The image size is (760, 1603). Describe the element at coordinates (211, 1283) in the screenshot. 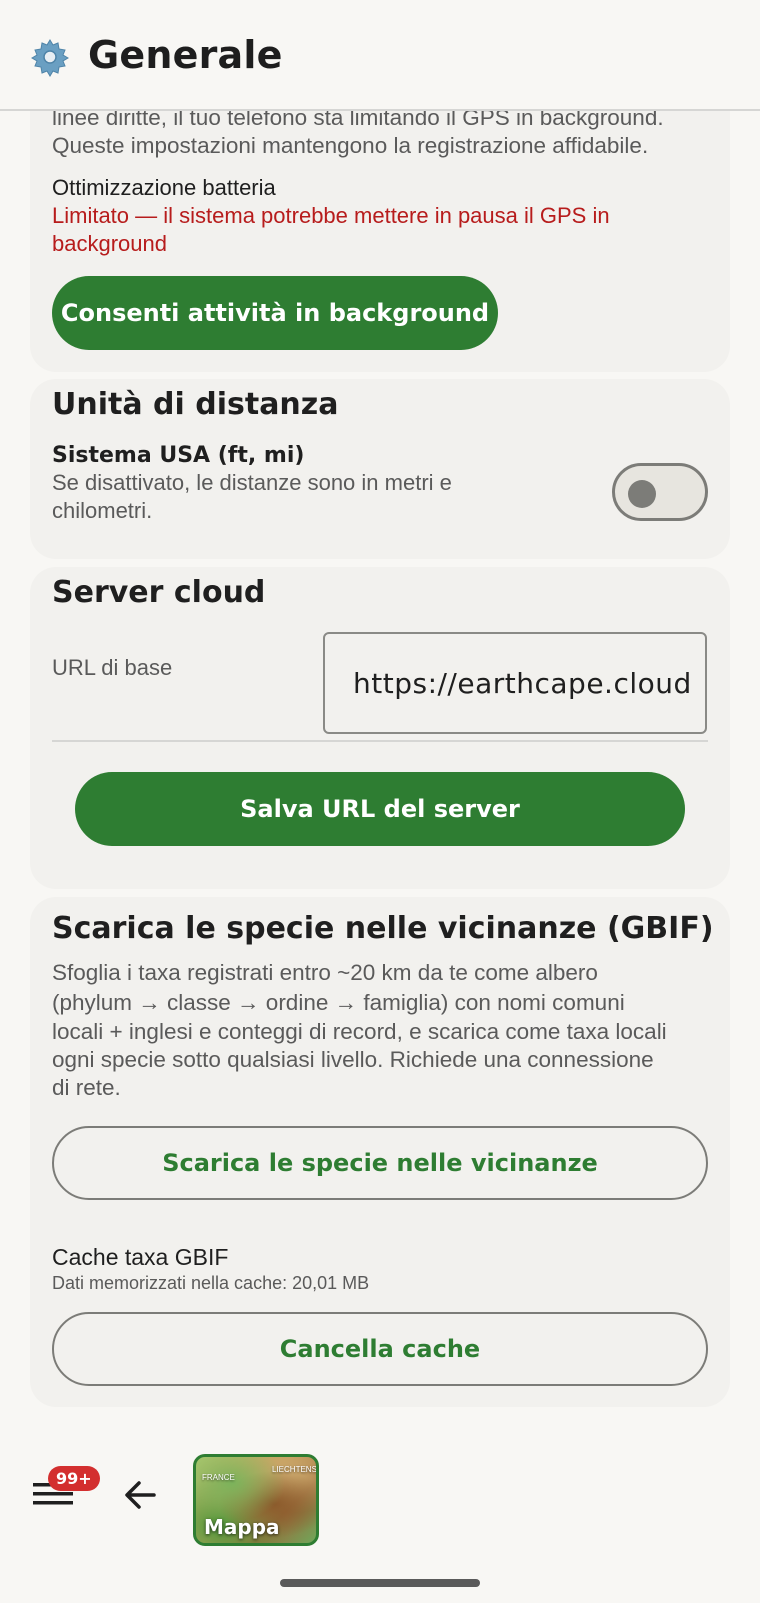

I see `gbif-cache-info: Dati memorizzati nella cache: 20,01 MB` at that location.